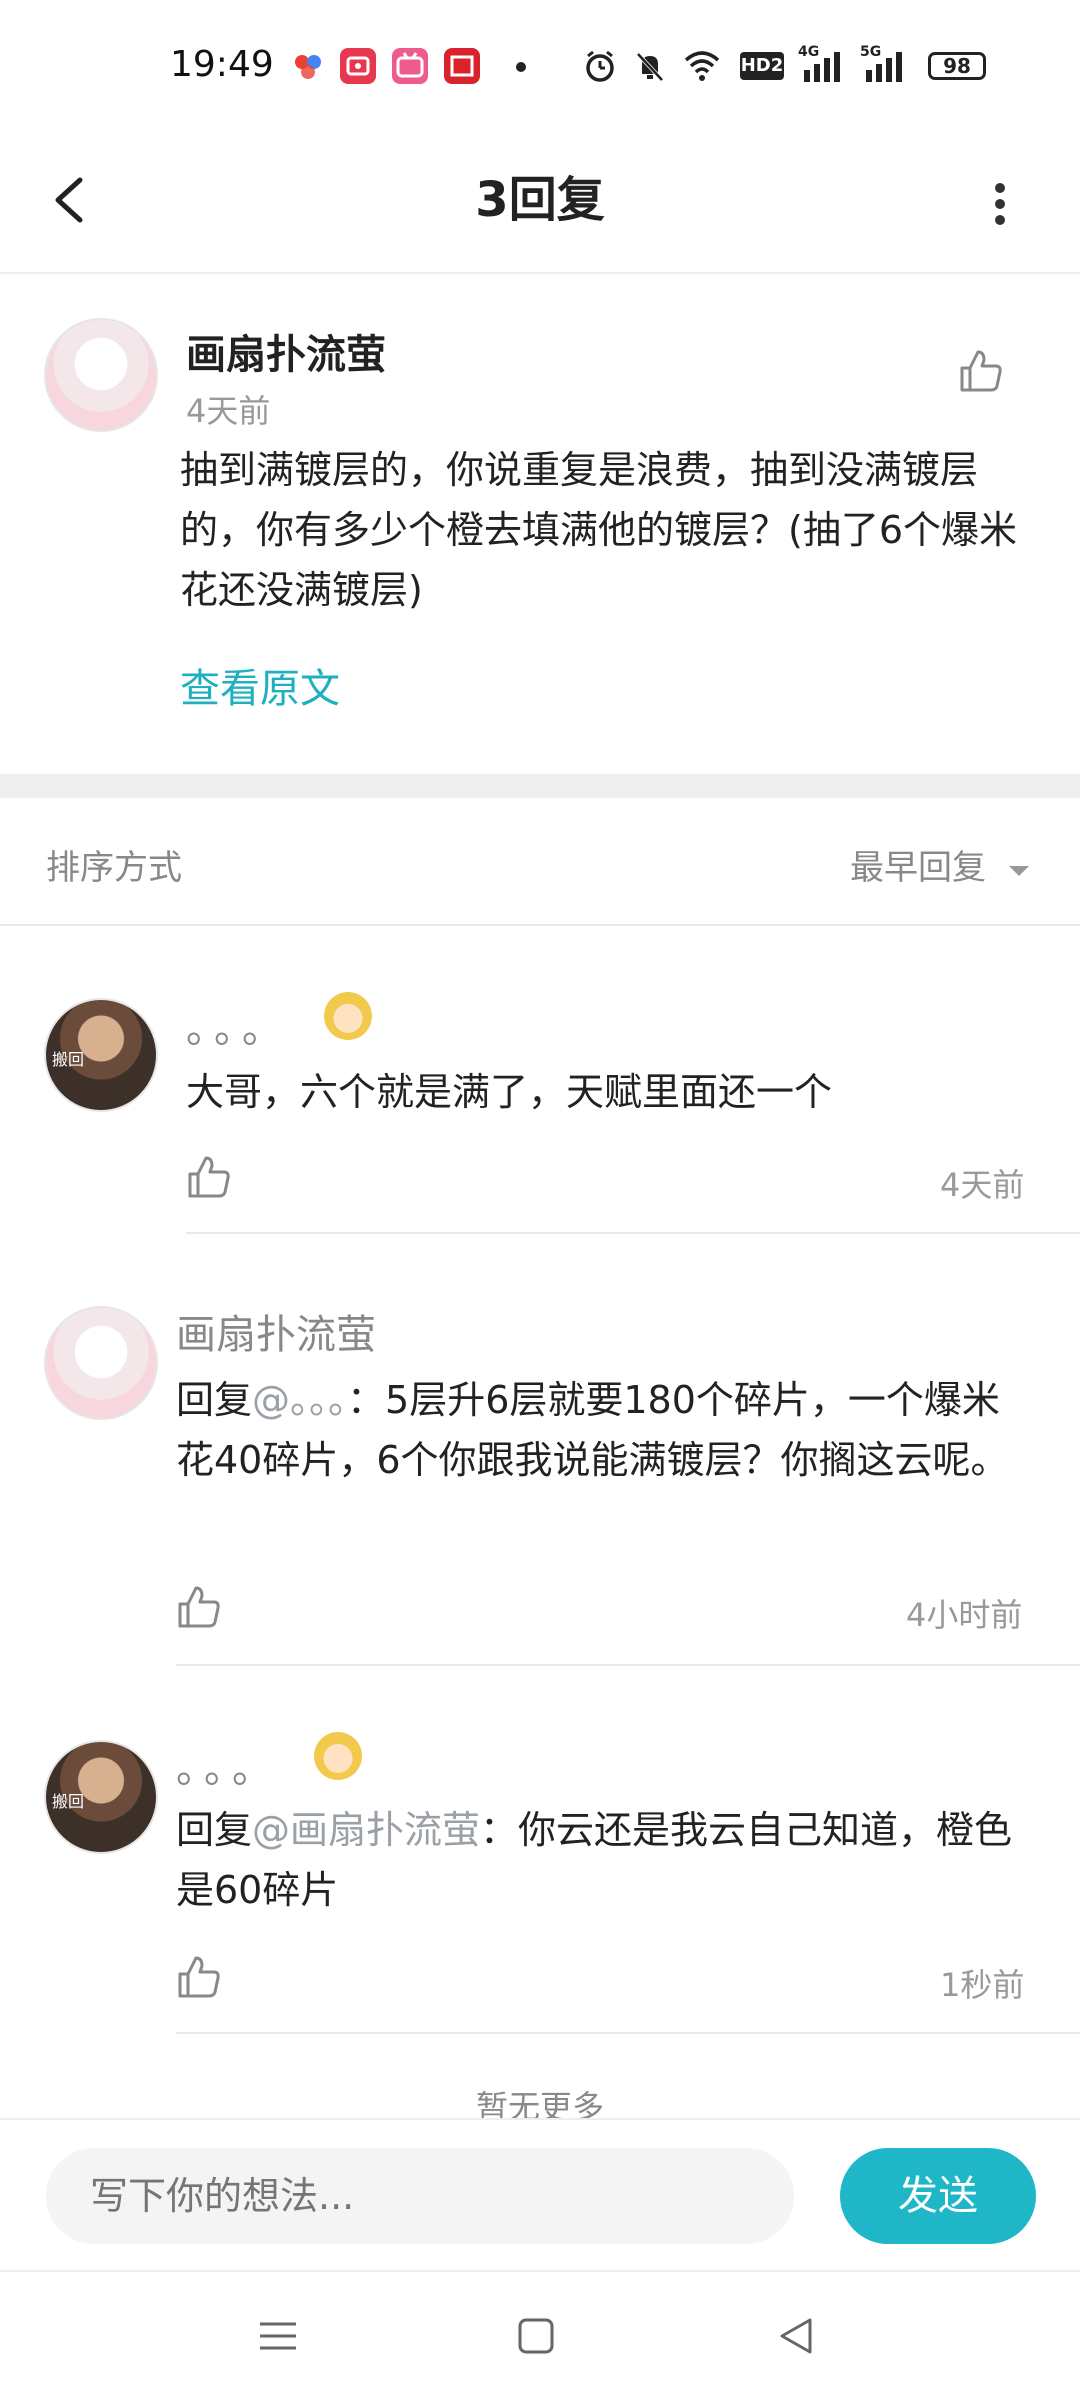 Image resolution: width=1080 pixels, height=2402 pixels. What do you see at coordinates (540, 786) in the screenshot?
I see `section-separator` at bounding box center [540, 786].